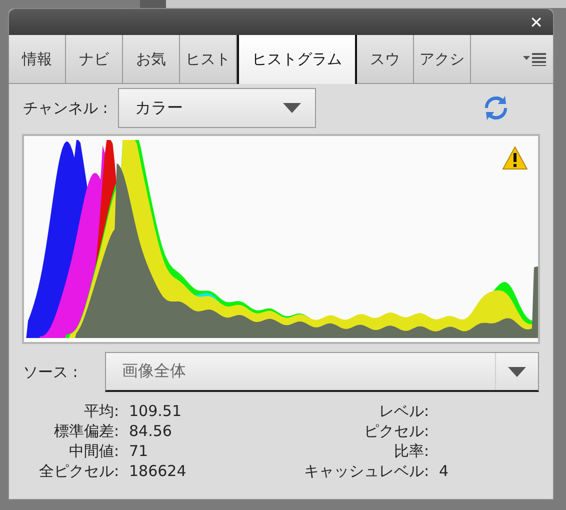  What do you see at coordinates (208, 59) in the screenshot?
I see `tab: ヒスト` at bounding box center [208, 59].